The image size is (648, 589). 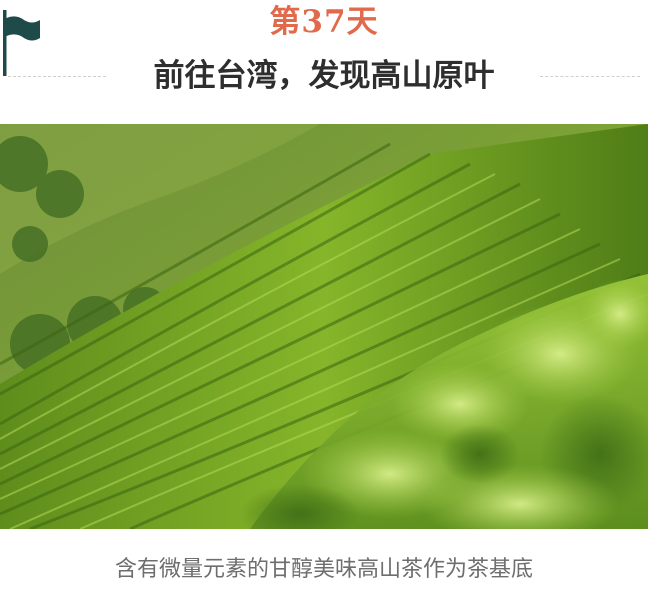 I want to click on photo-caption: 含有微量元素的甘醇美味高山茶作为茶基底, so click(x=323, y=569).